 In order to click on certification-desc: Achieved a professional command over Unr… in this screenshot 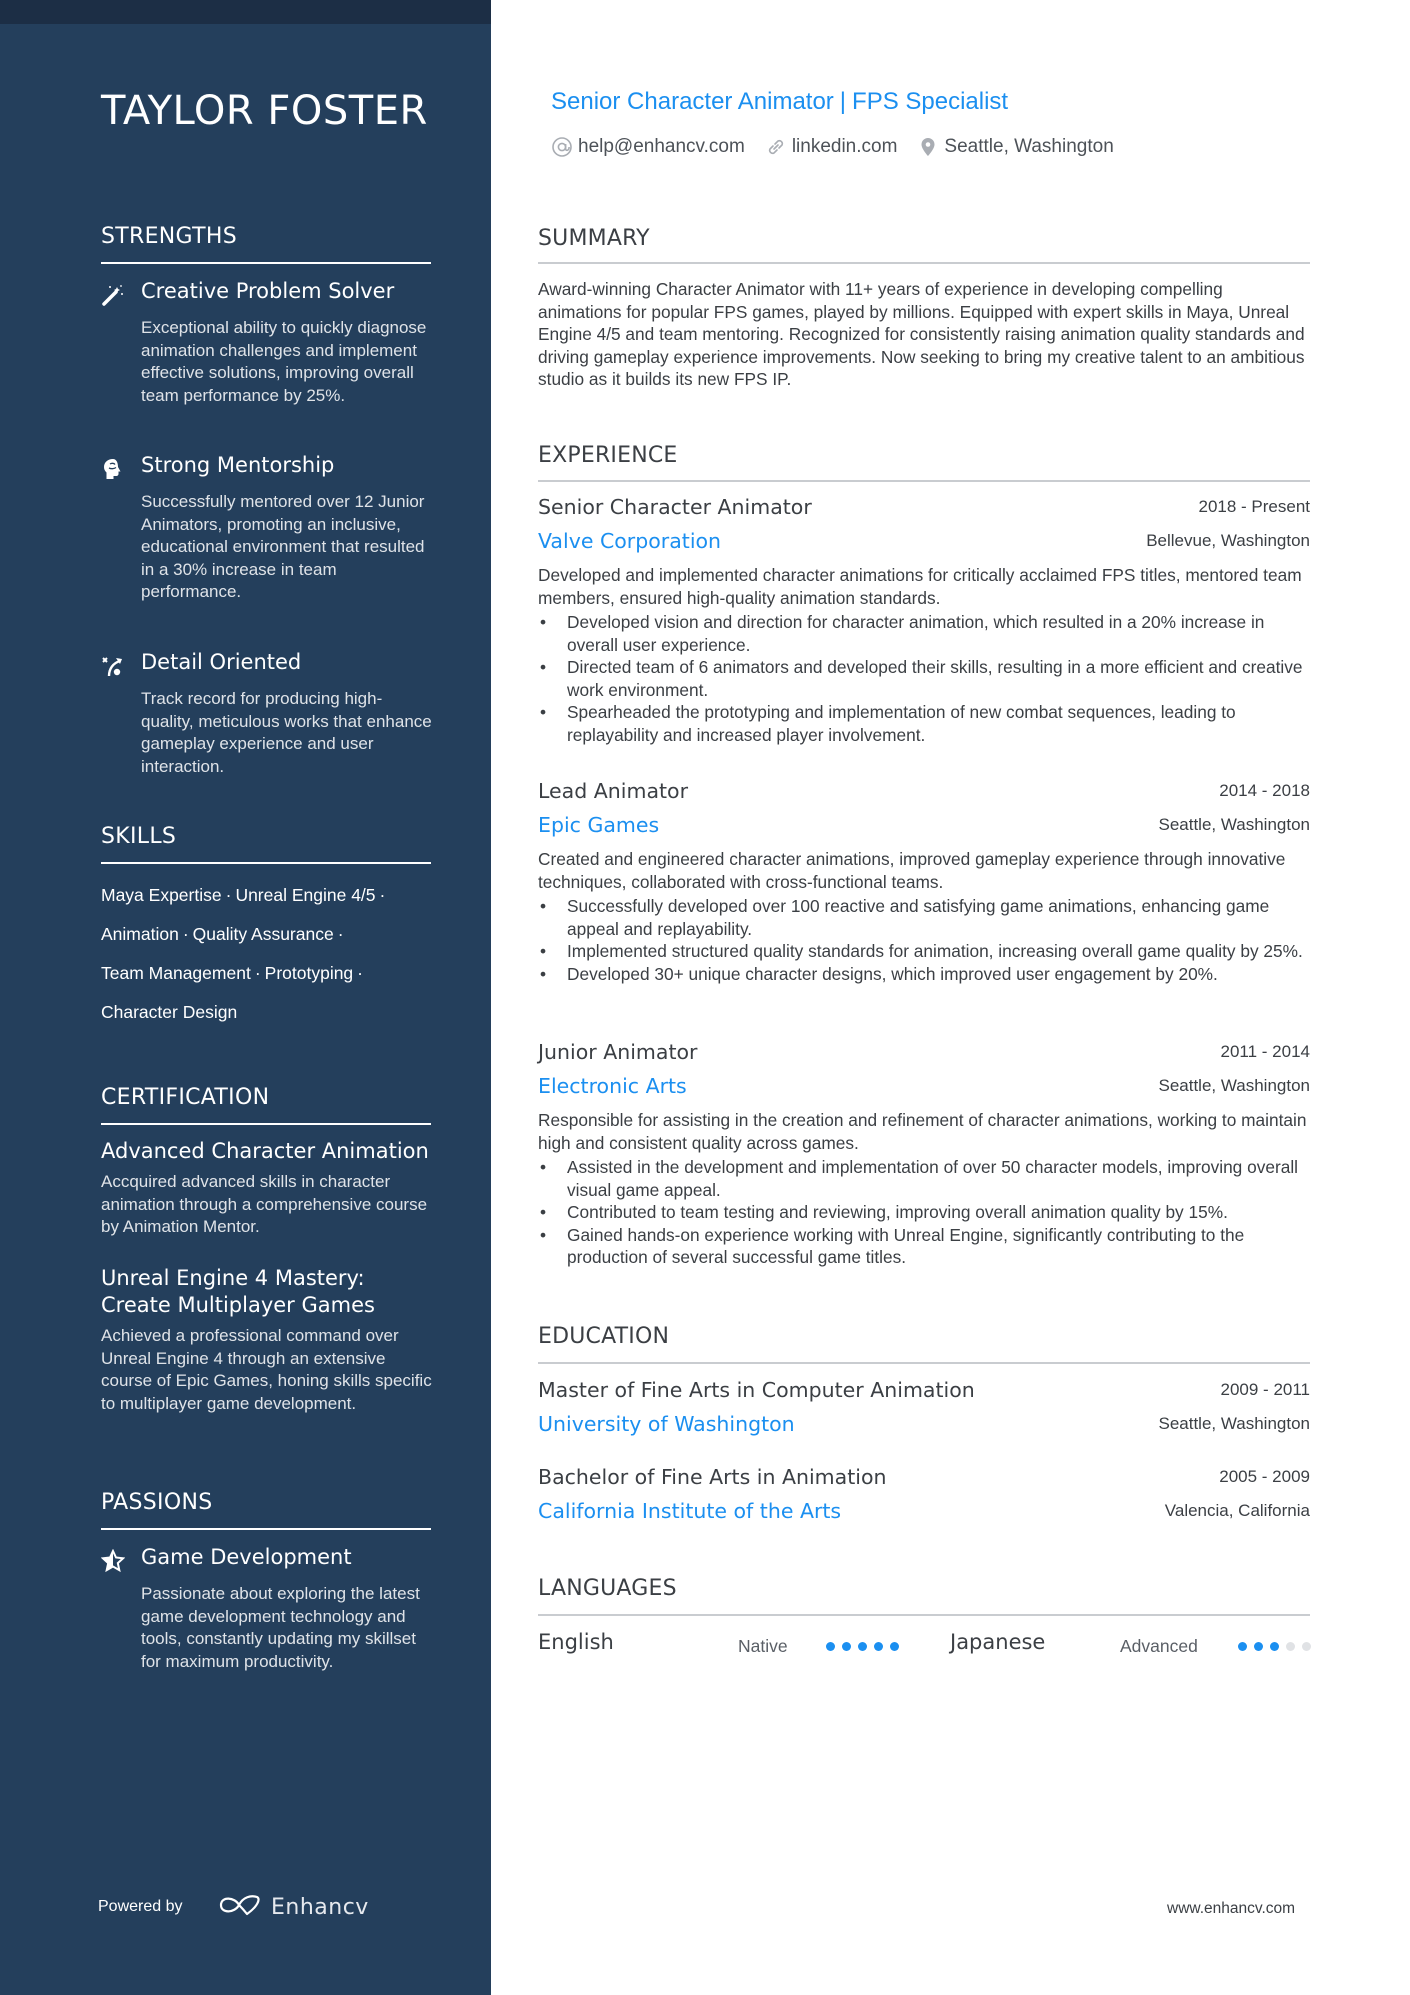, I will do `click(266, 1369)`.